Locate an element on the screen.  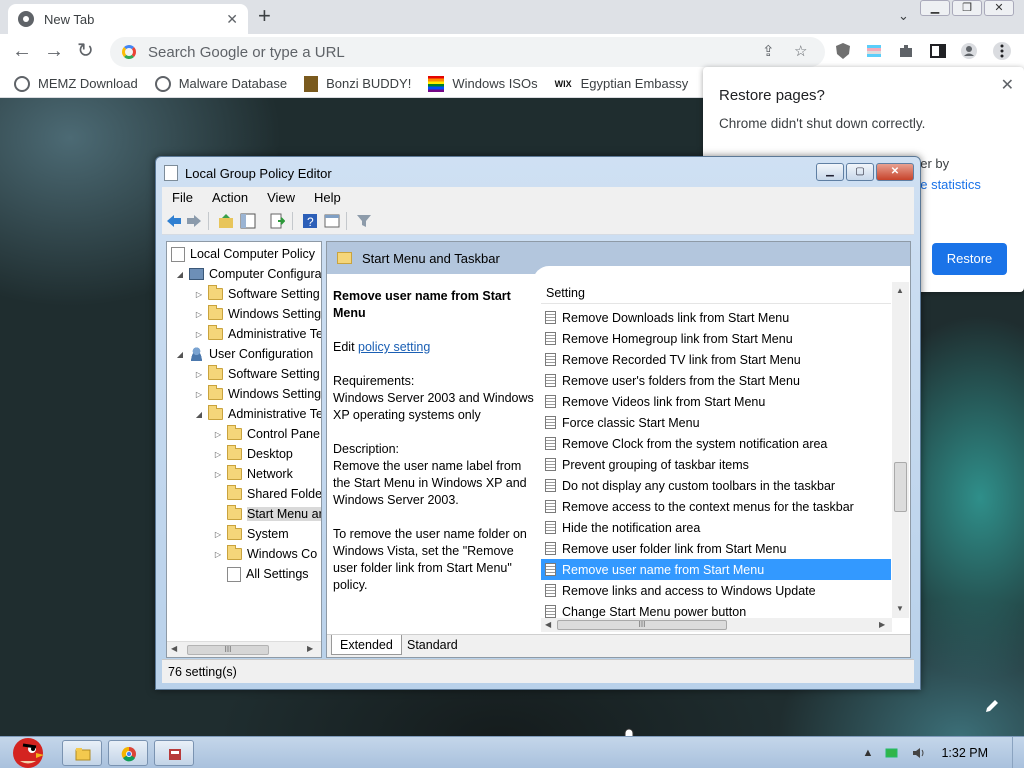
close-tab-icon: ✕ is located at coordinates (232, 19).